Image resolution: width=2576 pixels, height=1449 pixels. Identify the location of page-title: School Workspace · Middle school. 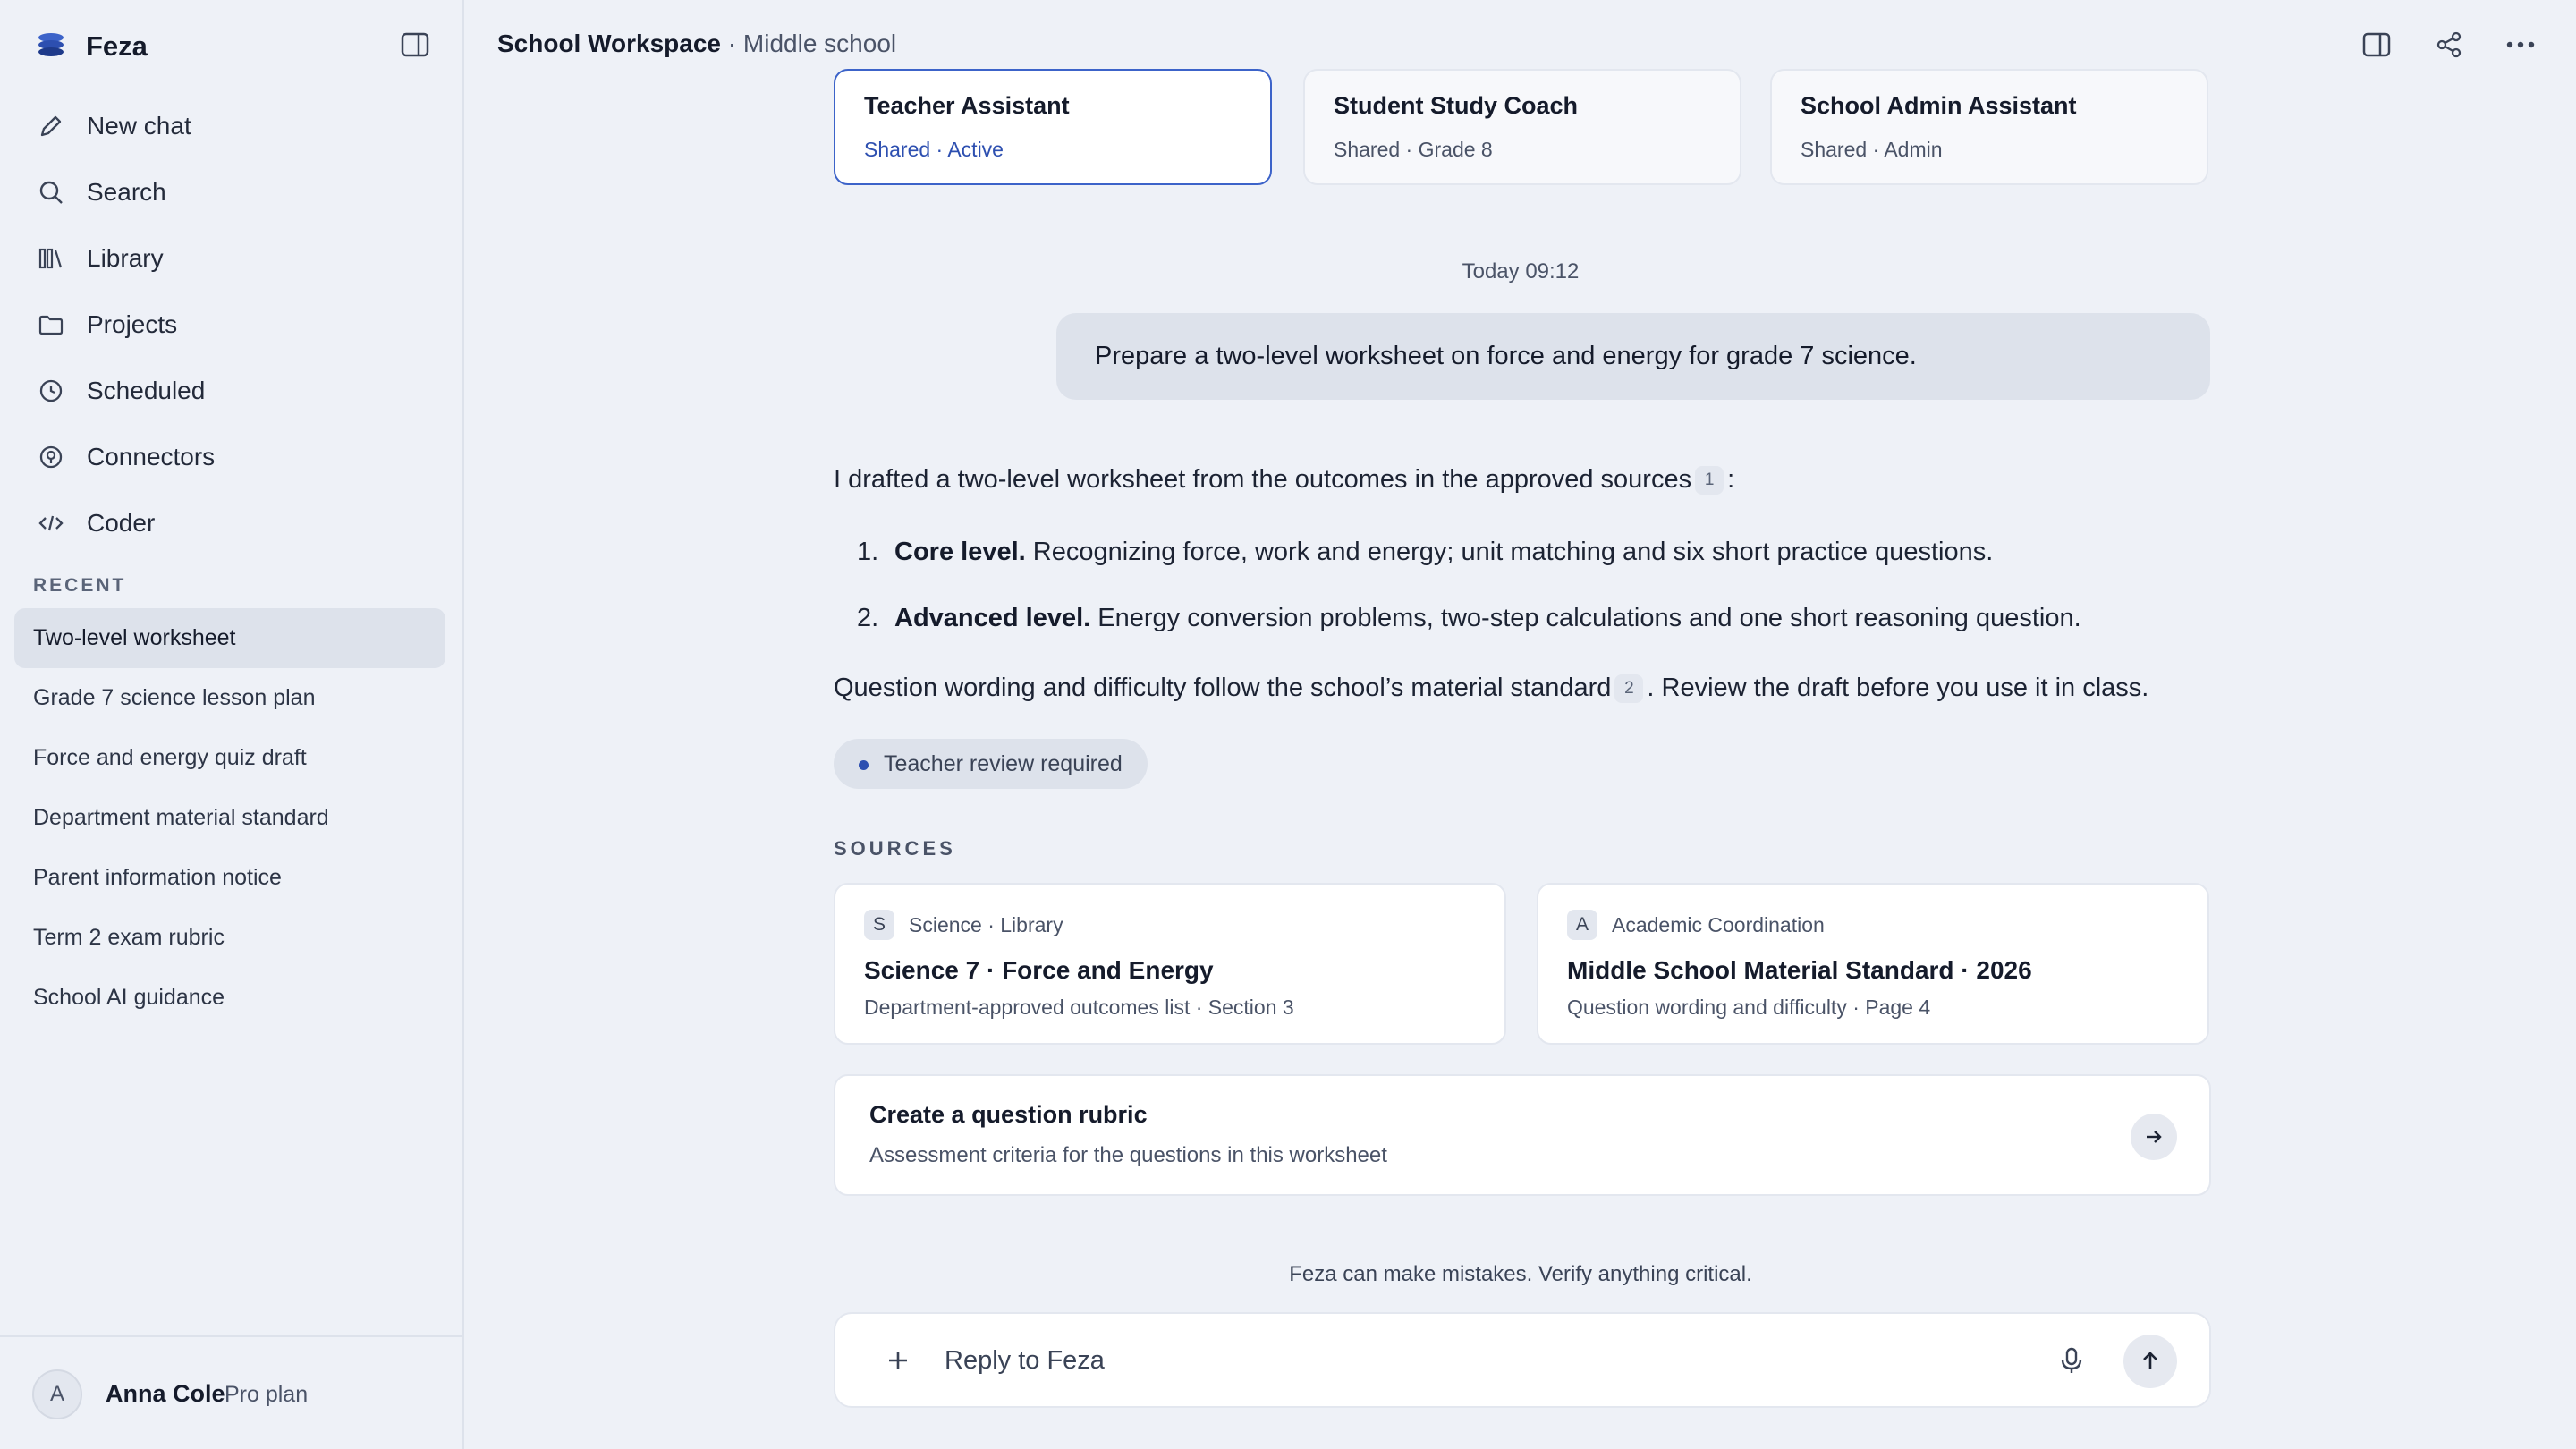
(696, 44).